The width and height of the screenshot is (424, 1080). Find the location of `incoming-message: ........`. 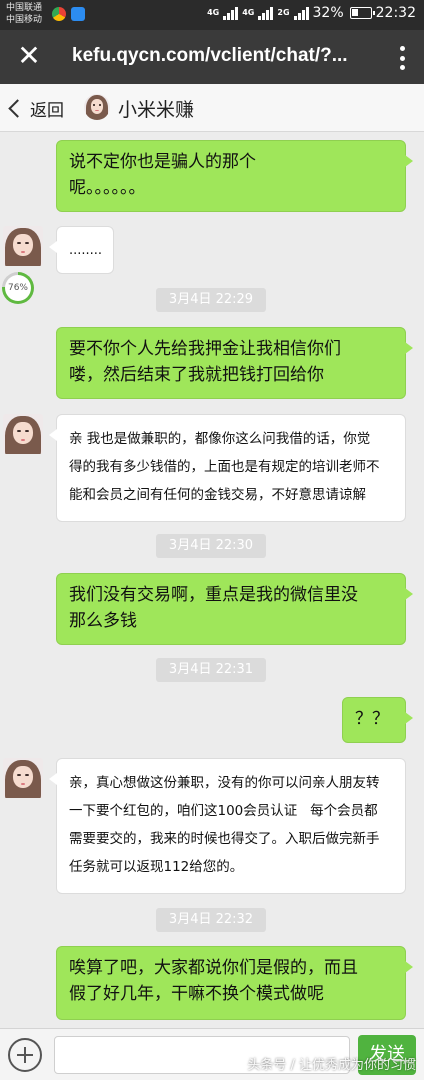

incoming-message: ........ is located at coordinates (81, 250).